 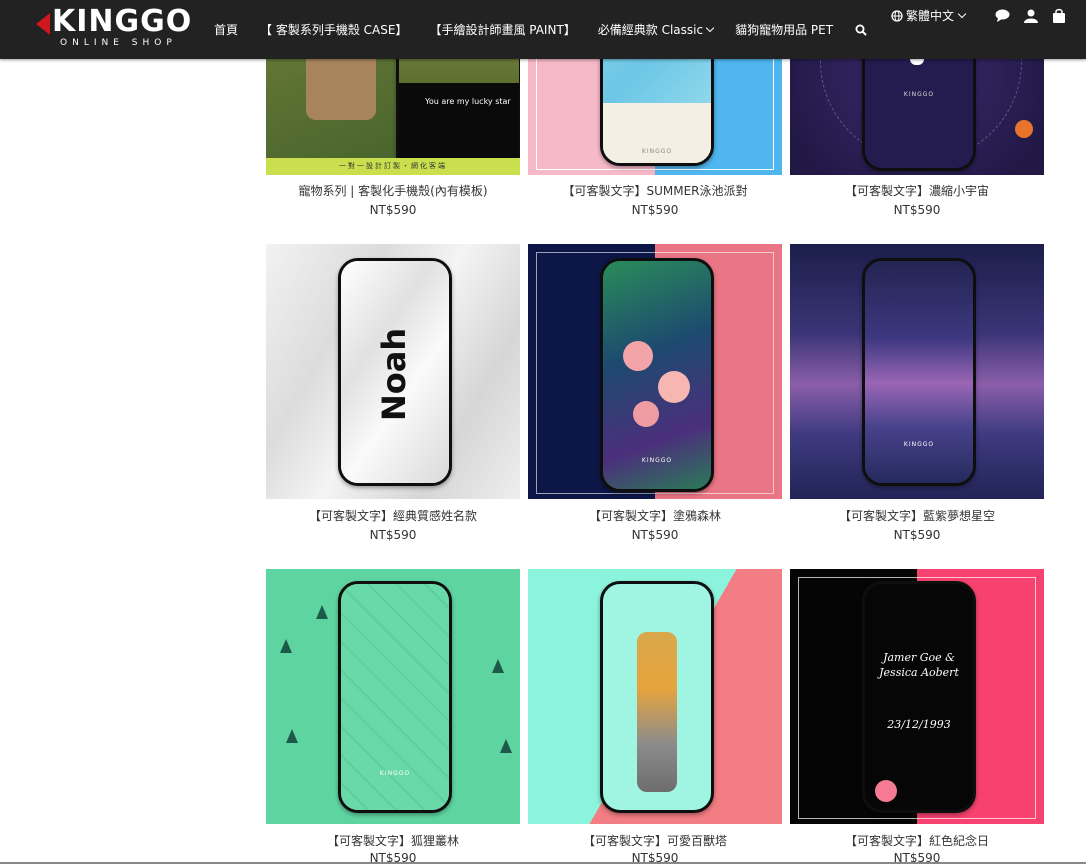 I want to click on nav-item-home: 首頁, so click(x=226, y=29).